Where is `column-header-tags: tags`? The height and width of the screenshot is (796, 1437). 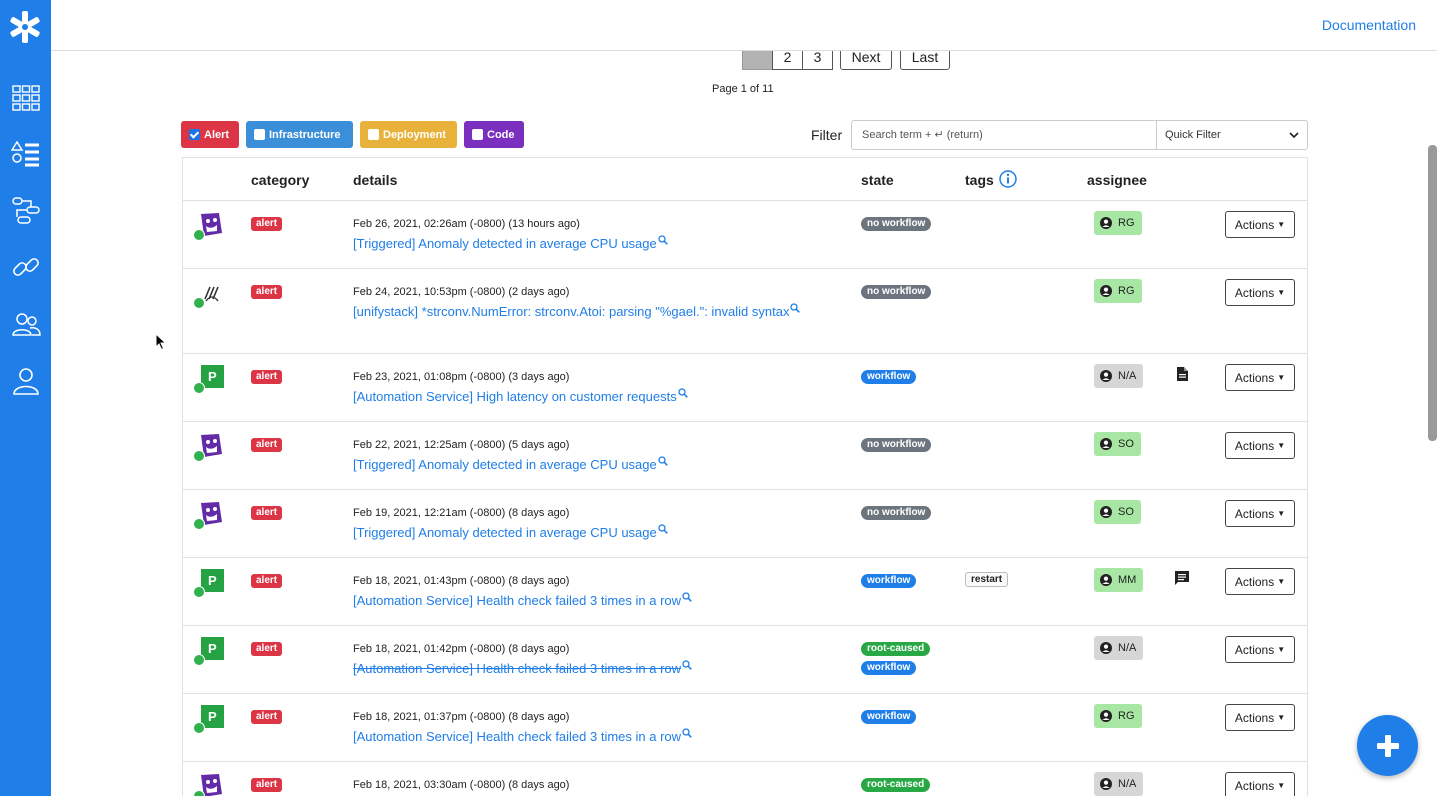
column-header-tags: tags is located at coordinates (991, 179).